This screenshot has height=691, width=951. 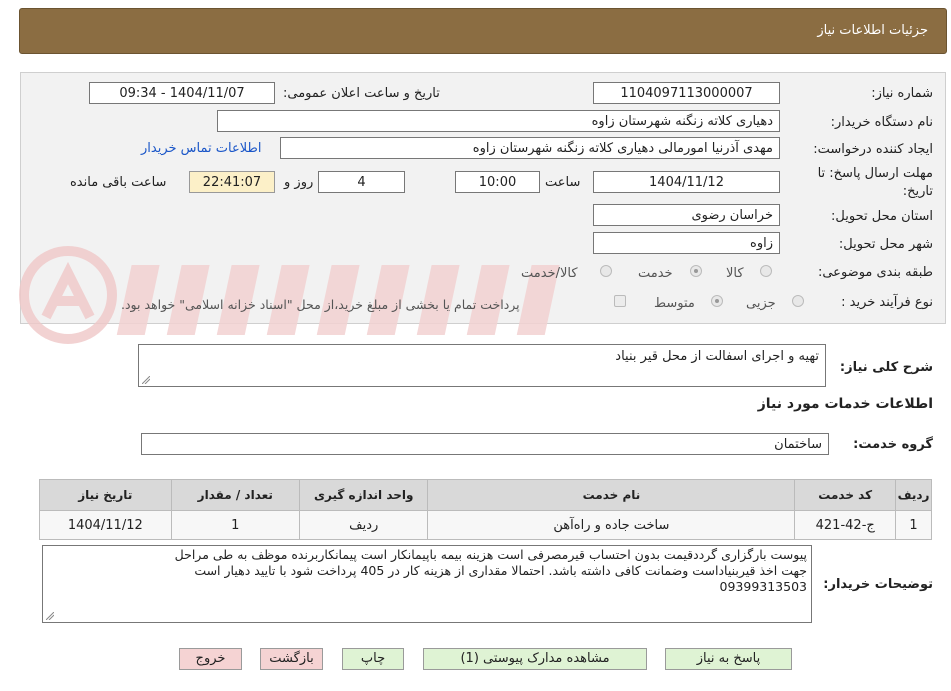 What do you see at coordinates (763, 586) in the screenshot?
I see `buyer-notes-line-3: 09399313503` at bounding box center [763, 586].